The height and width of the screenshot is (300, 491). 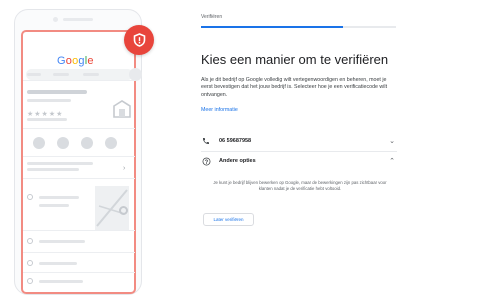 What do you see at coordinates (392, 161) in the screenshot?
I see `chevron-up-icon: ⌃` at bounding box center [392, 161].